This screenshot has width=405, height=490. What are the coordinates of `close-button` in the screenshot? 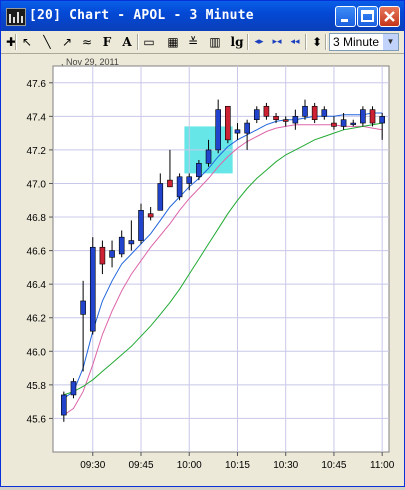 It's located at (389, 16).